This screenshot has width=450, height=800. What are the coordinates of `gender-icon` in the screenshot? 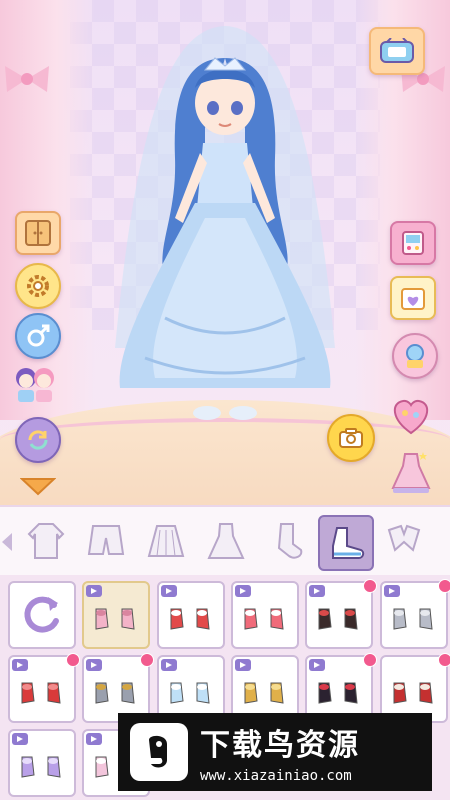 It's located at (38, 335).